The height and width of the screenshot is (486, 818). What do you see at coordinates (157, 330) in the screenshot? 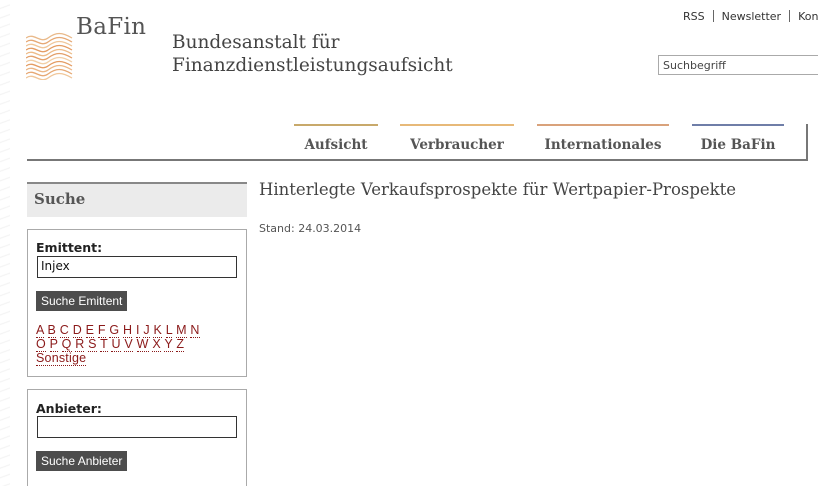
I see `letter-link-k: K` at bounding box center [157, 330].